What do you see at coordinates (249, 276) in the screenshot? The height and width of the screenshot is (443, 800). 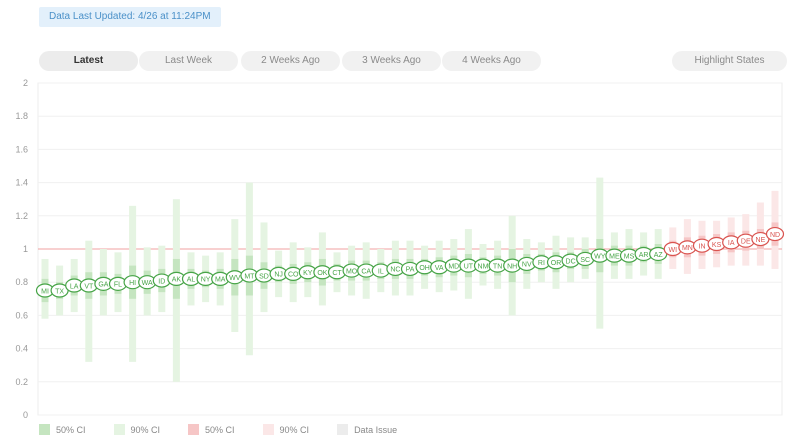 I see `state-label: MT` at bounding box center [249, 276].